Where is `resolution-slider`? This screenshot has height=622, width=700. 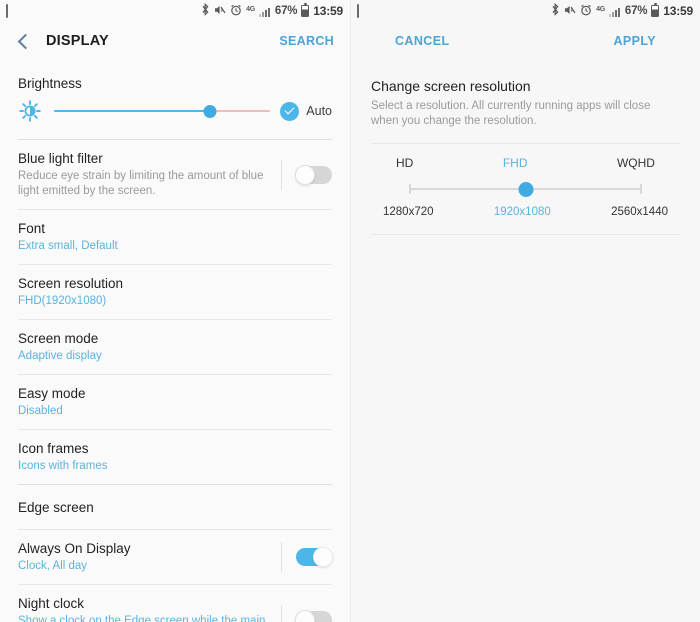 resolution-slider is located at coordinates (525, 189).